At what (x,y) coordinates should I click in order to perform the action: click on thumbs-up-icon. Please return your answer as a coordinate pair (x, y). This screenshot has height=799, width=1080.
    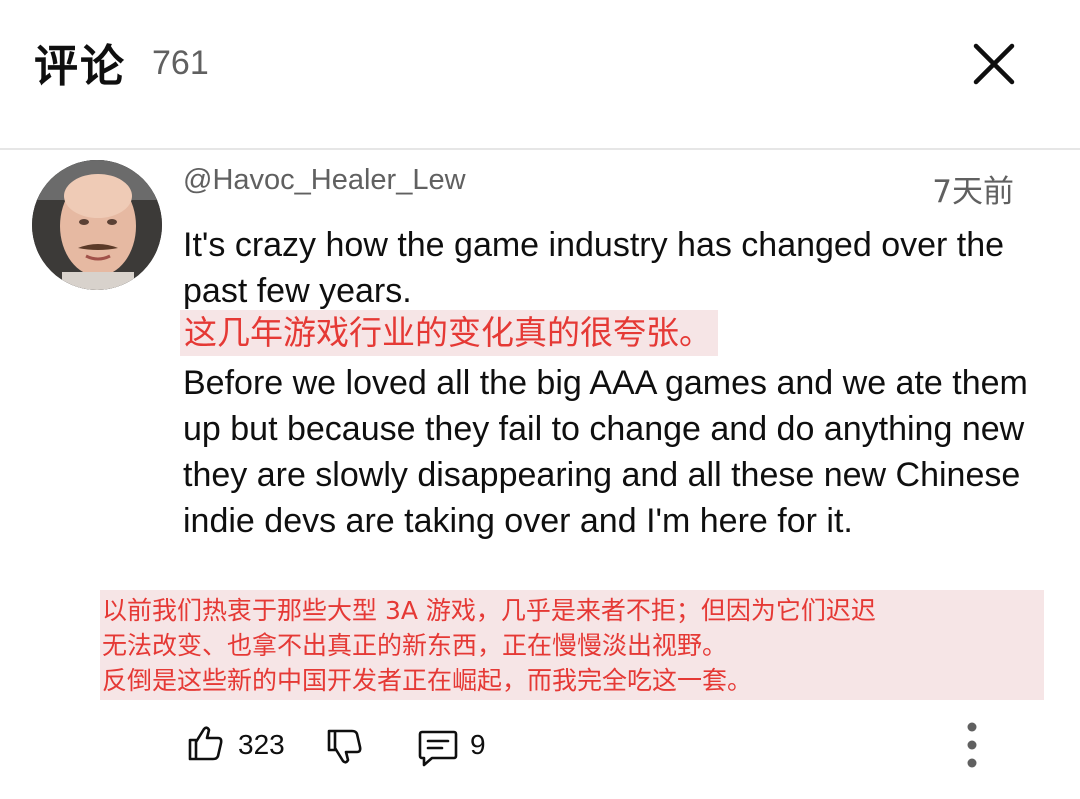
    Looking at the image, I should click on (206, 745).